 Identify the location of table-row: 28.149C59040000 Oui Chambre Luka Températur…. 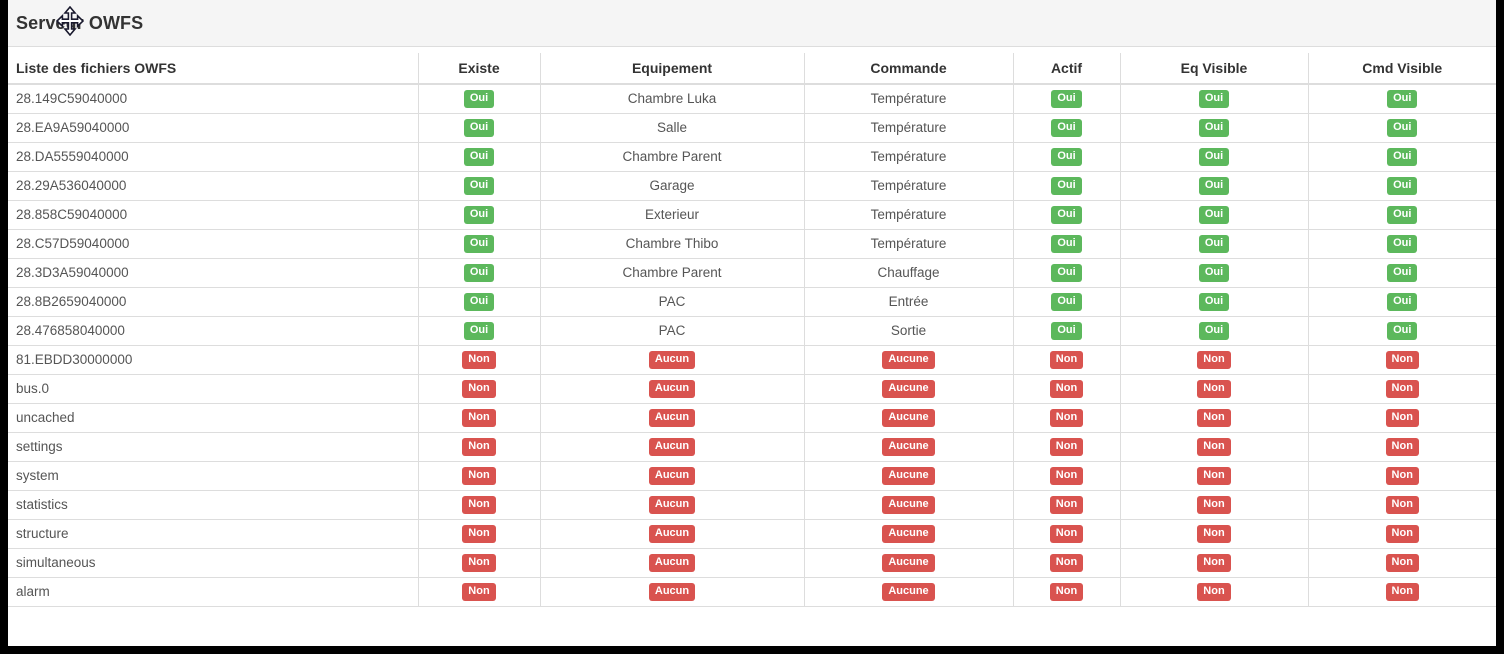
(752, 98).